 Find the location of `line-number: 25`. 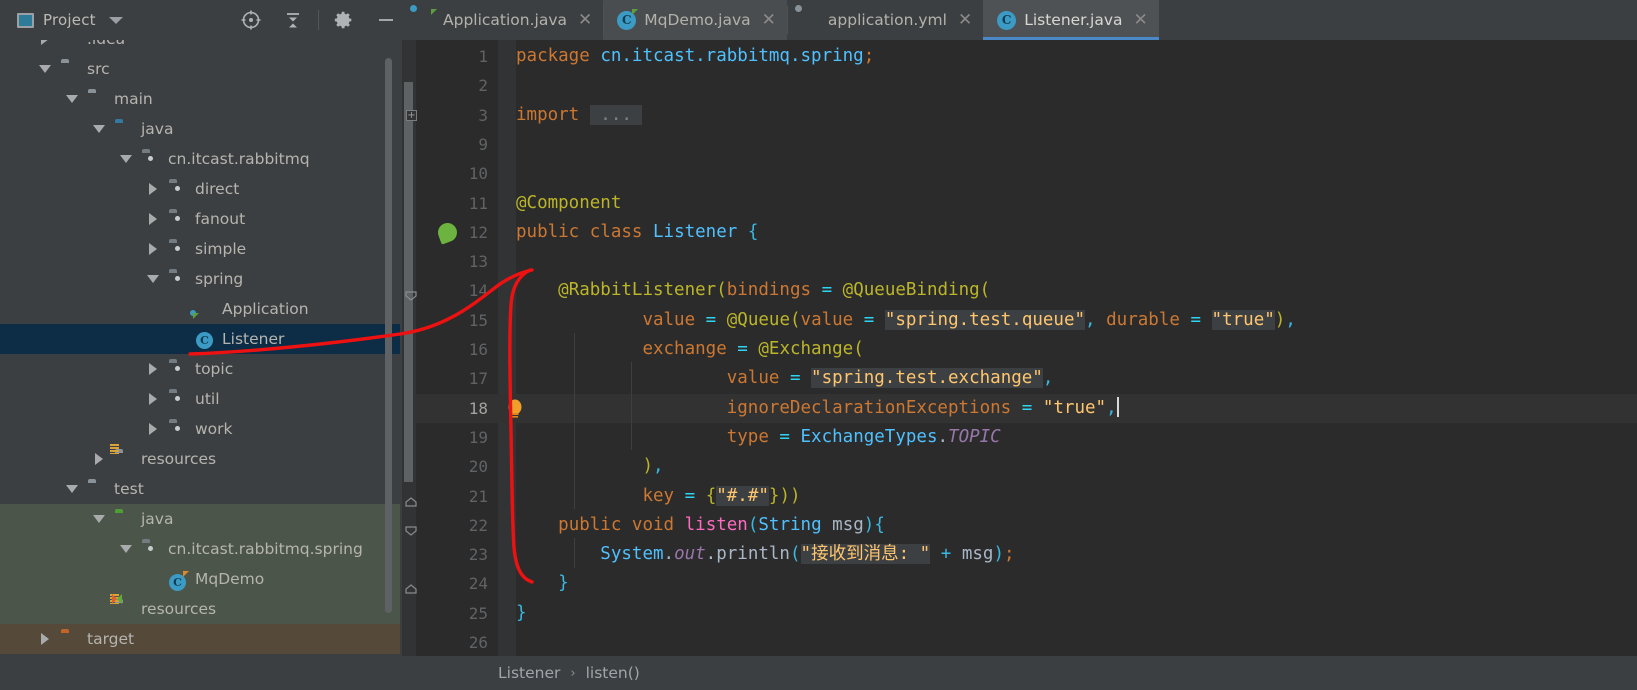

line-number: 25 is located at coordinates (478, 613).